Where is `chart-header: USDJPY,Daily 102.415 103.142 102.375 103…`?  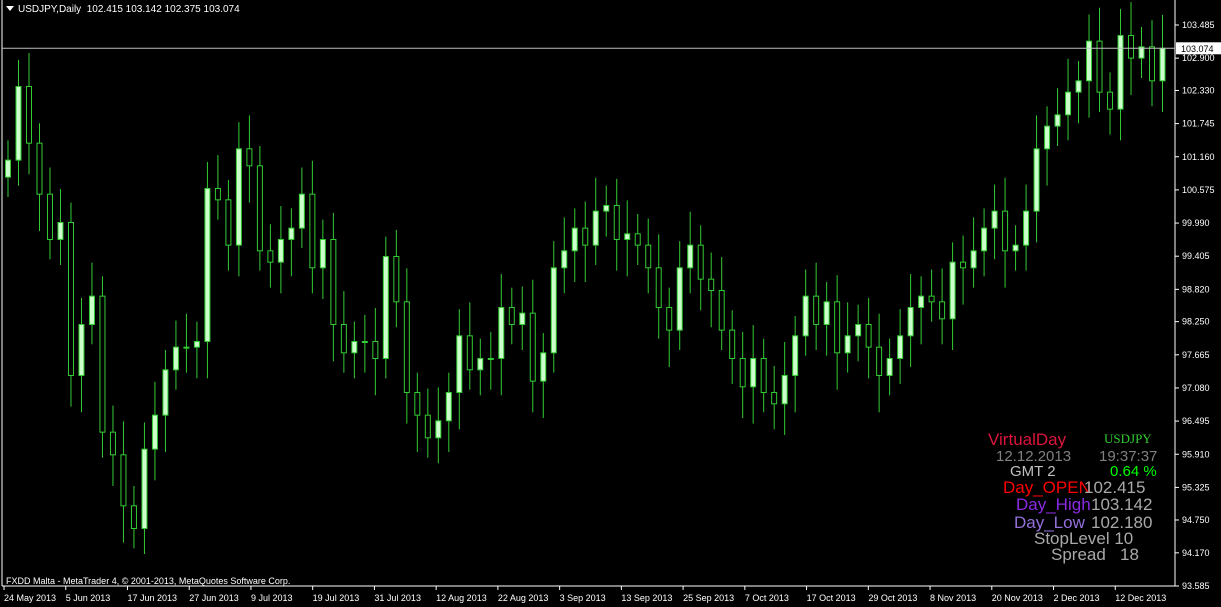 chart-header: USDJPY,Daily 102.415 103.142 102.375 103… is located at coordinates (123, 9).